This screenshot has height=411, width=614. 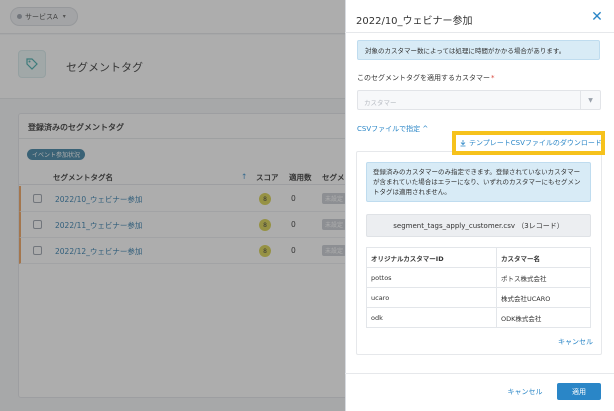 What do you see at coordinates (414, 21) in the screenshot?
I see `panel-title: 2022/10_ウェビナー参加` at bounding box center [414, 21].